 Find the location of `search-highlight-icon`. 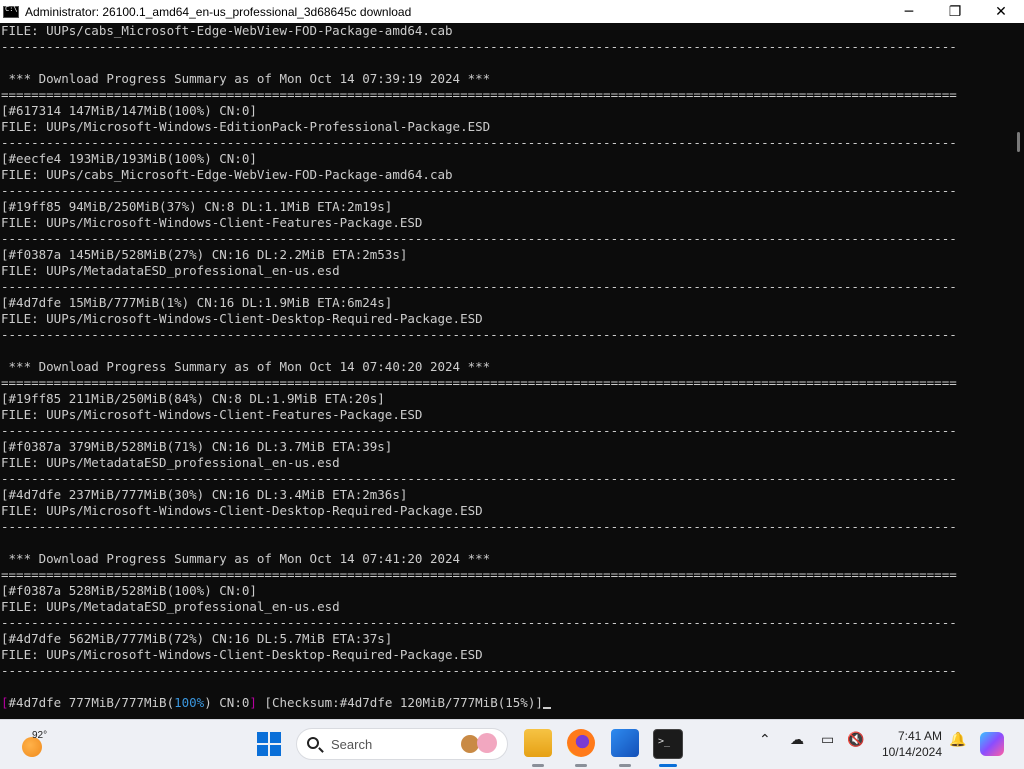

search-highlight-icon is located at coordinates (481, 744).